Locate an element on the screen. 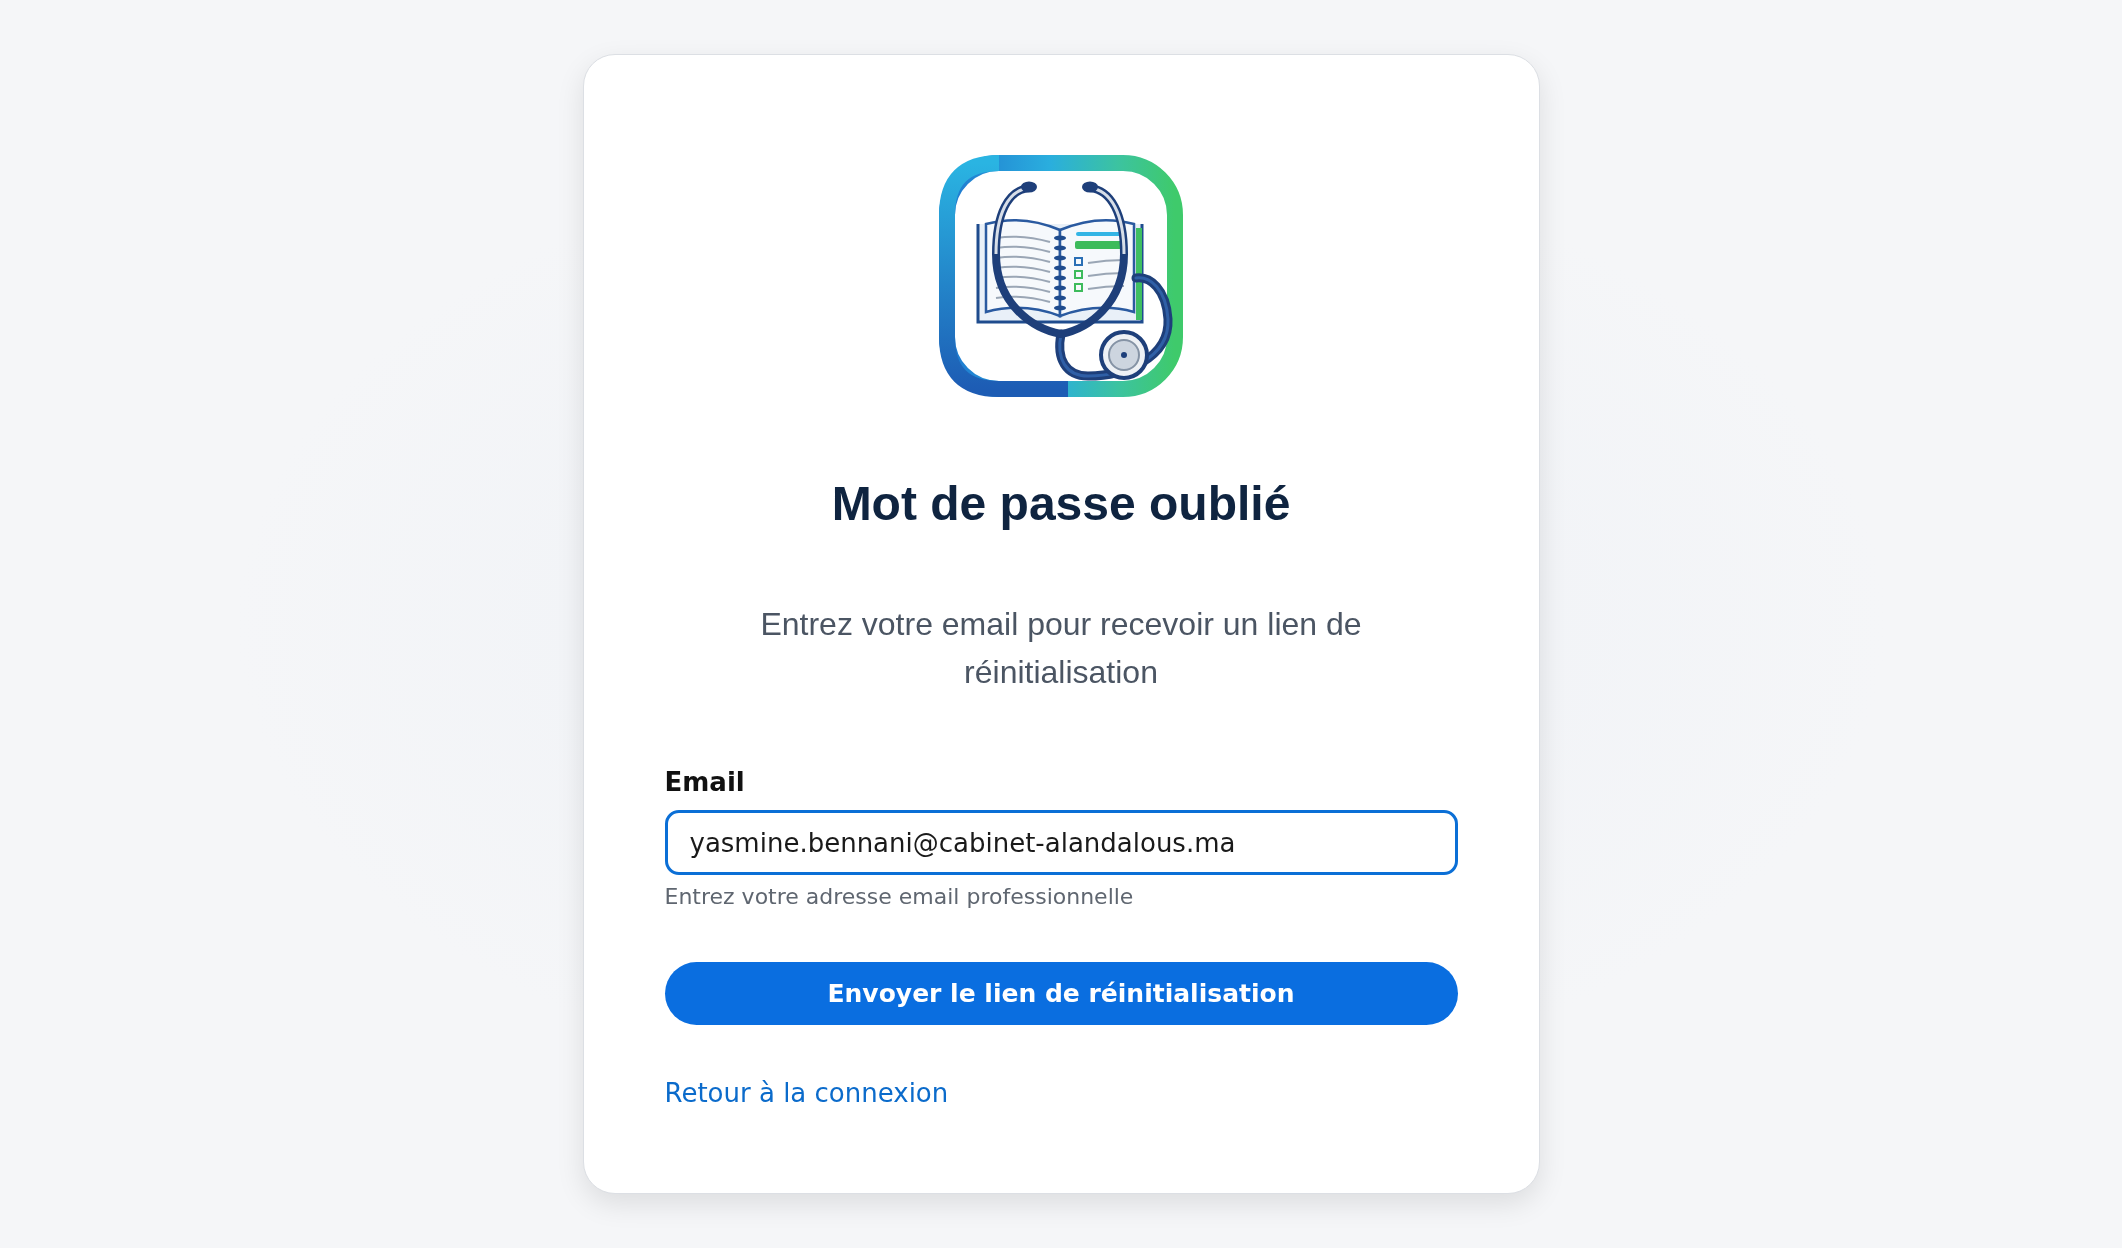 The width and height of the screenshot is (2122, 1248). back-to-login-link: Retour à la connexion is located at coordinates (806, 1093).